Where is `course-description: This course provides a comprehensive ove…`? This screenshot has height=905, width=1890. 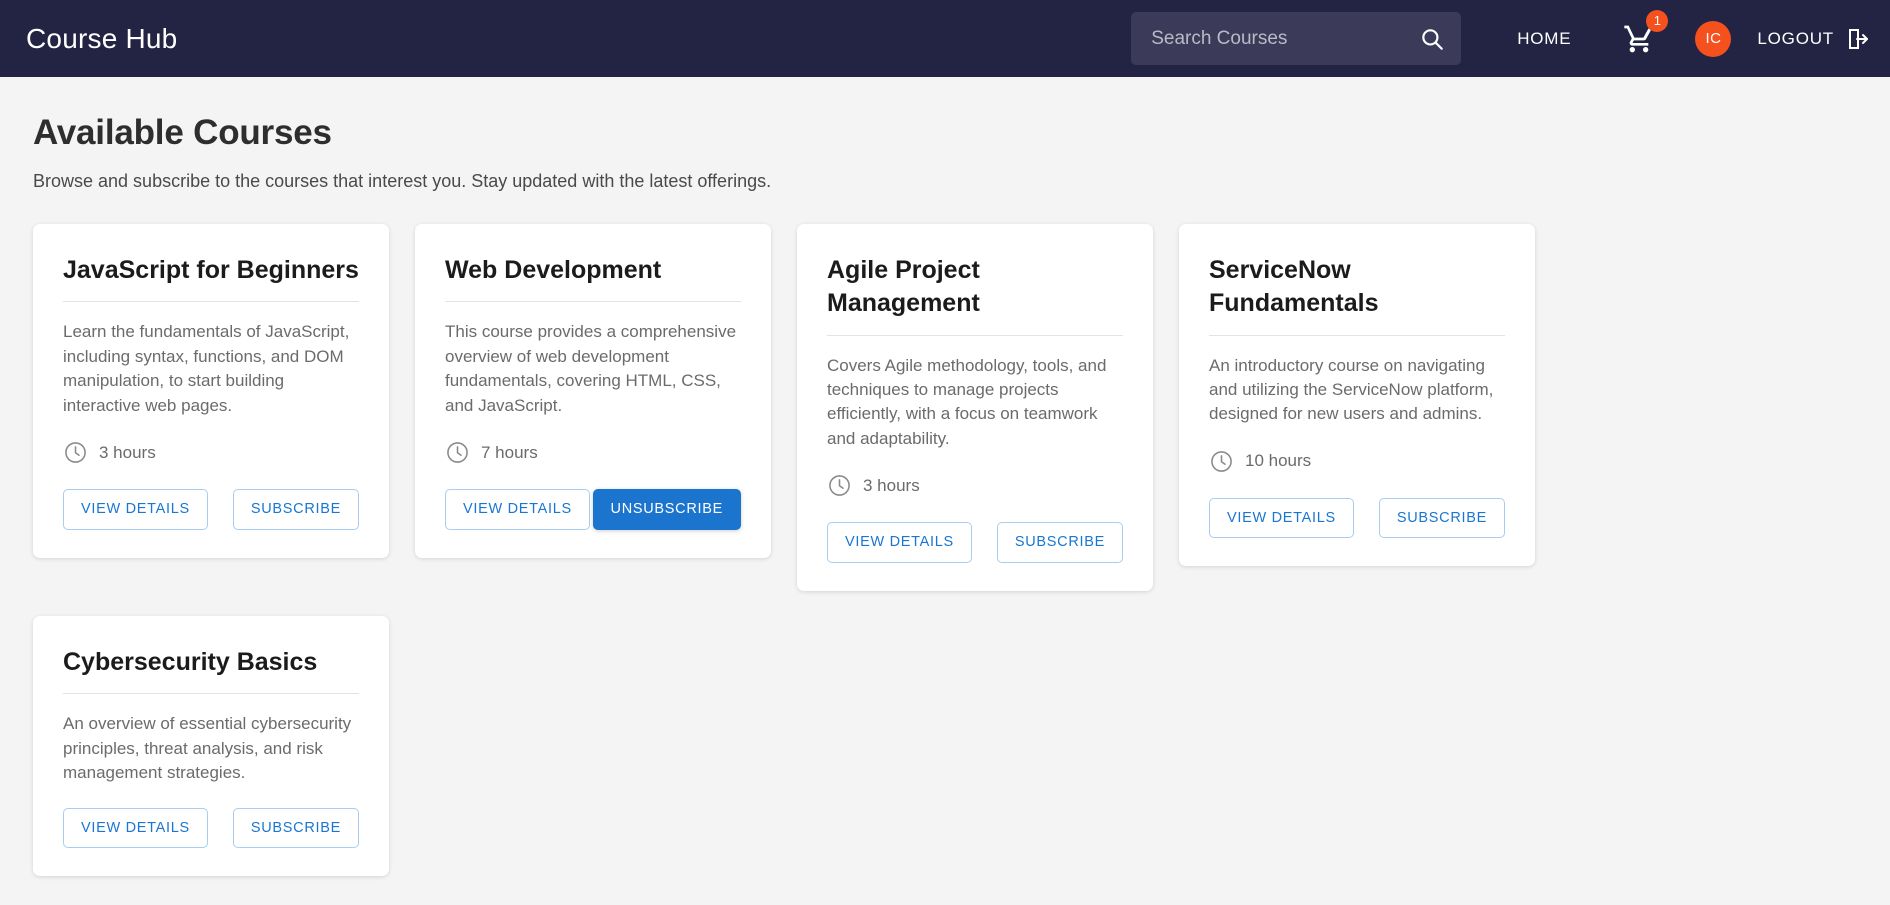 course-description: This course provides a comprehensive ove… is located at coordinates (591, 368).